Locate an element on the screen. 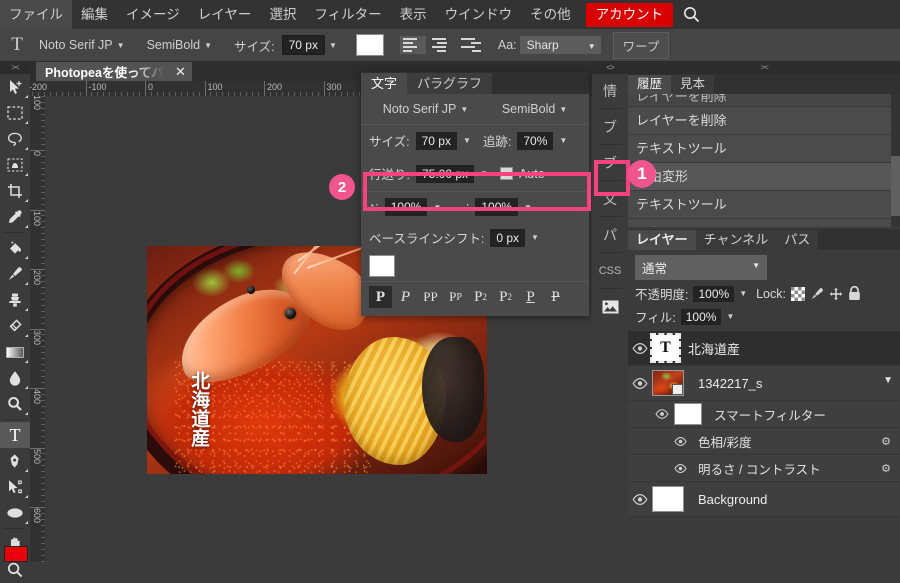 The width and height of the screenshot is (900, 583). filter-row-brightness-contrast: 明るさ / コントラスト ⚙ is located at coordinates (764, 468).